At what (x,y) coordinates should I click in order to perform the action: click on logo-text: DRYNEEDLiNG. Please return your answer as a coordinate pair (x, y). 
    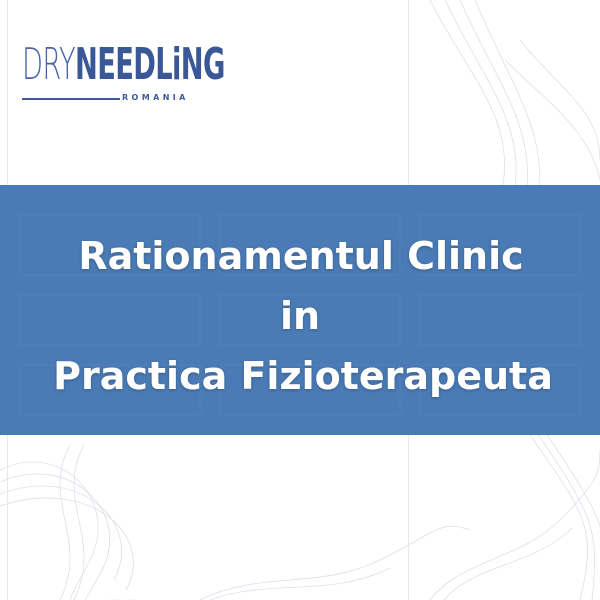
    Looking at the image, I should click on (123, 65).